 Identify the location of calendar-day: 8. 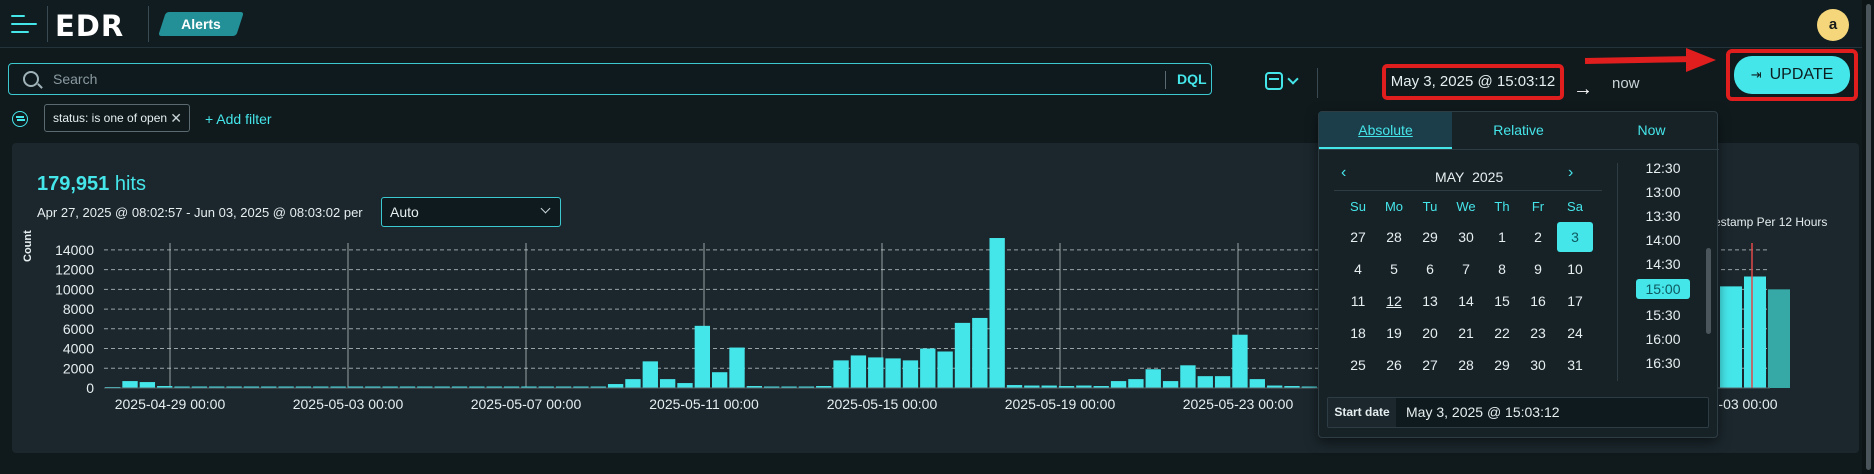
(1502, 269).